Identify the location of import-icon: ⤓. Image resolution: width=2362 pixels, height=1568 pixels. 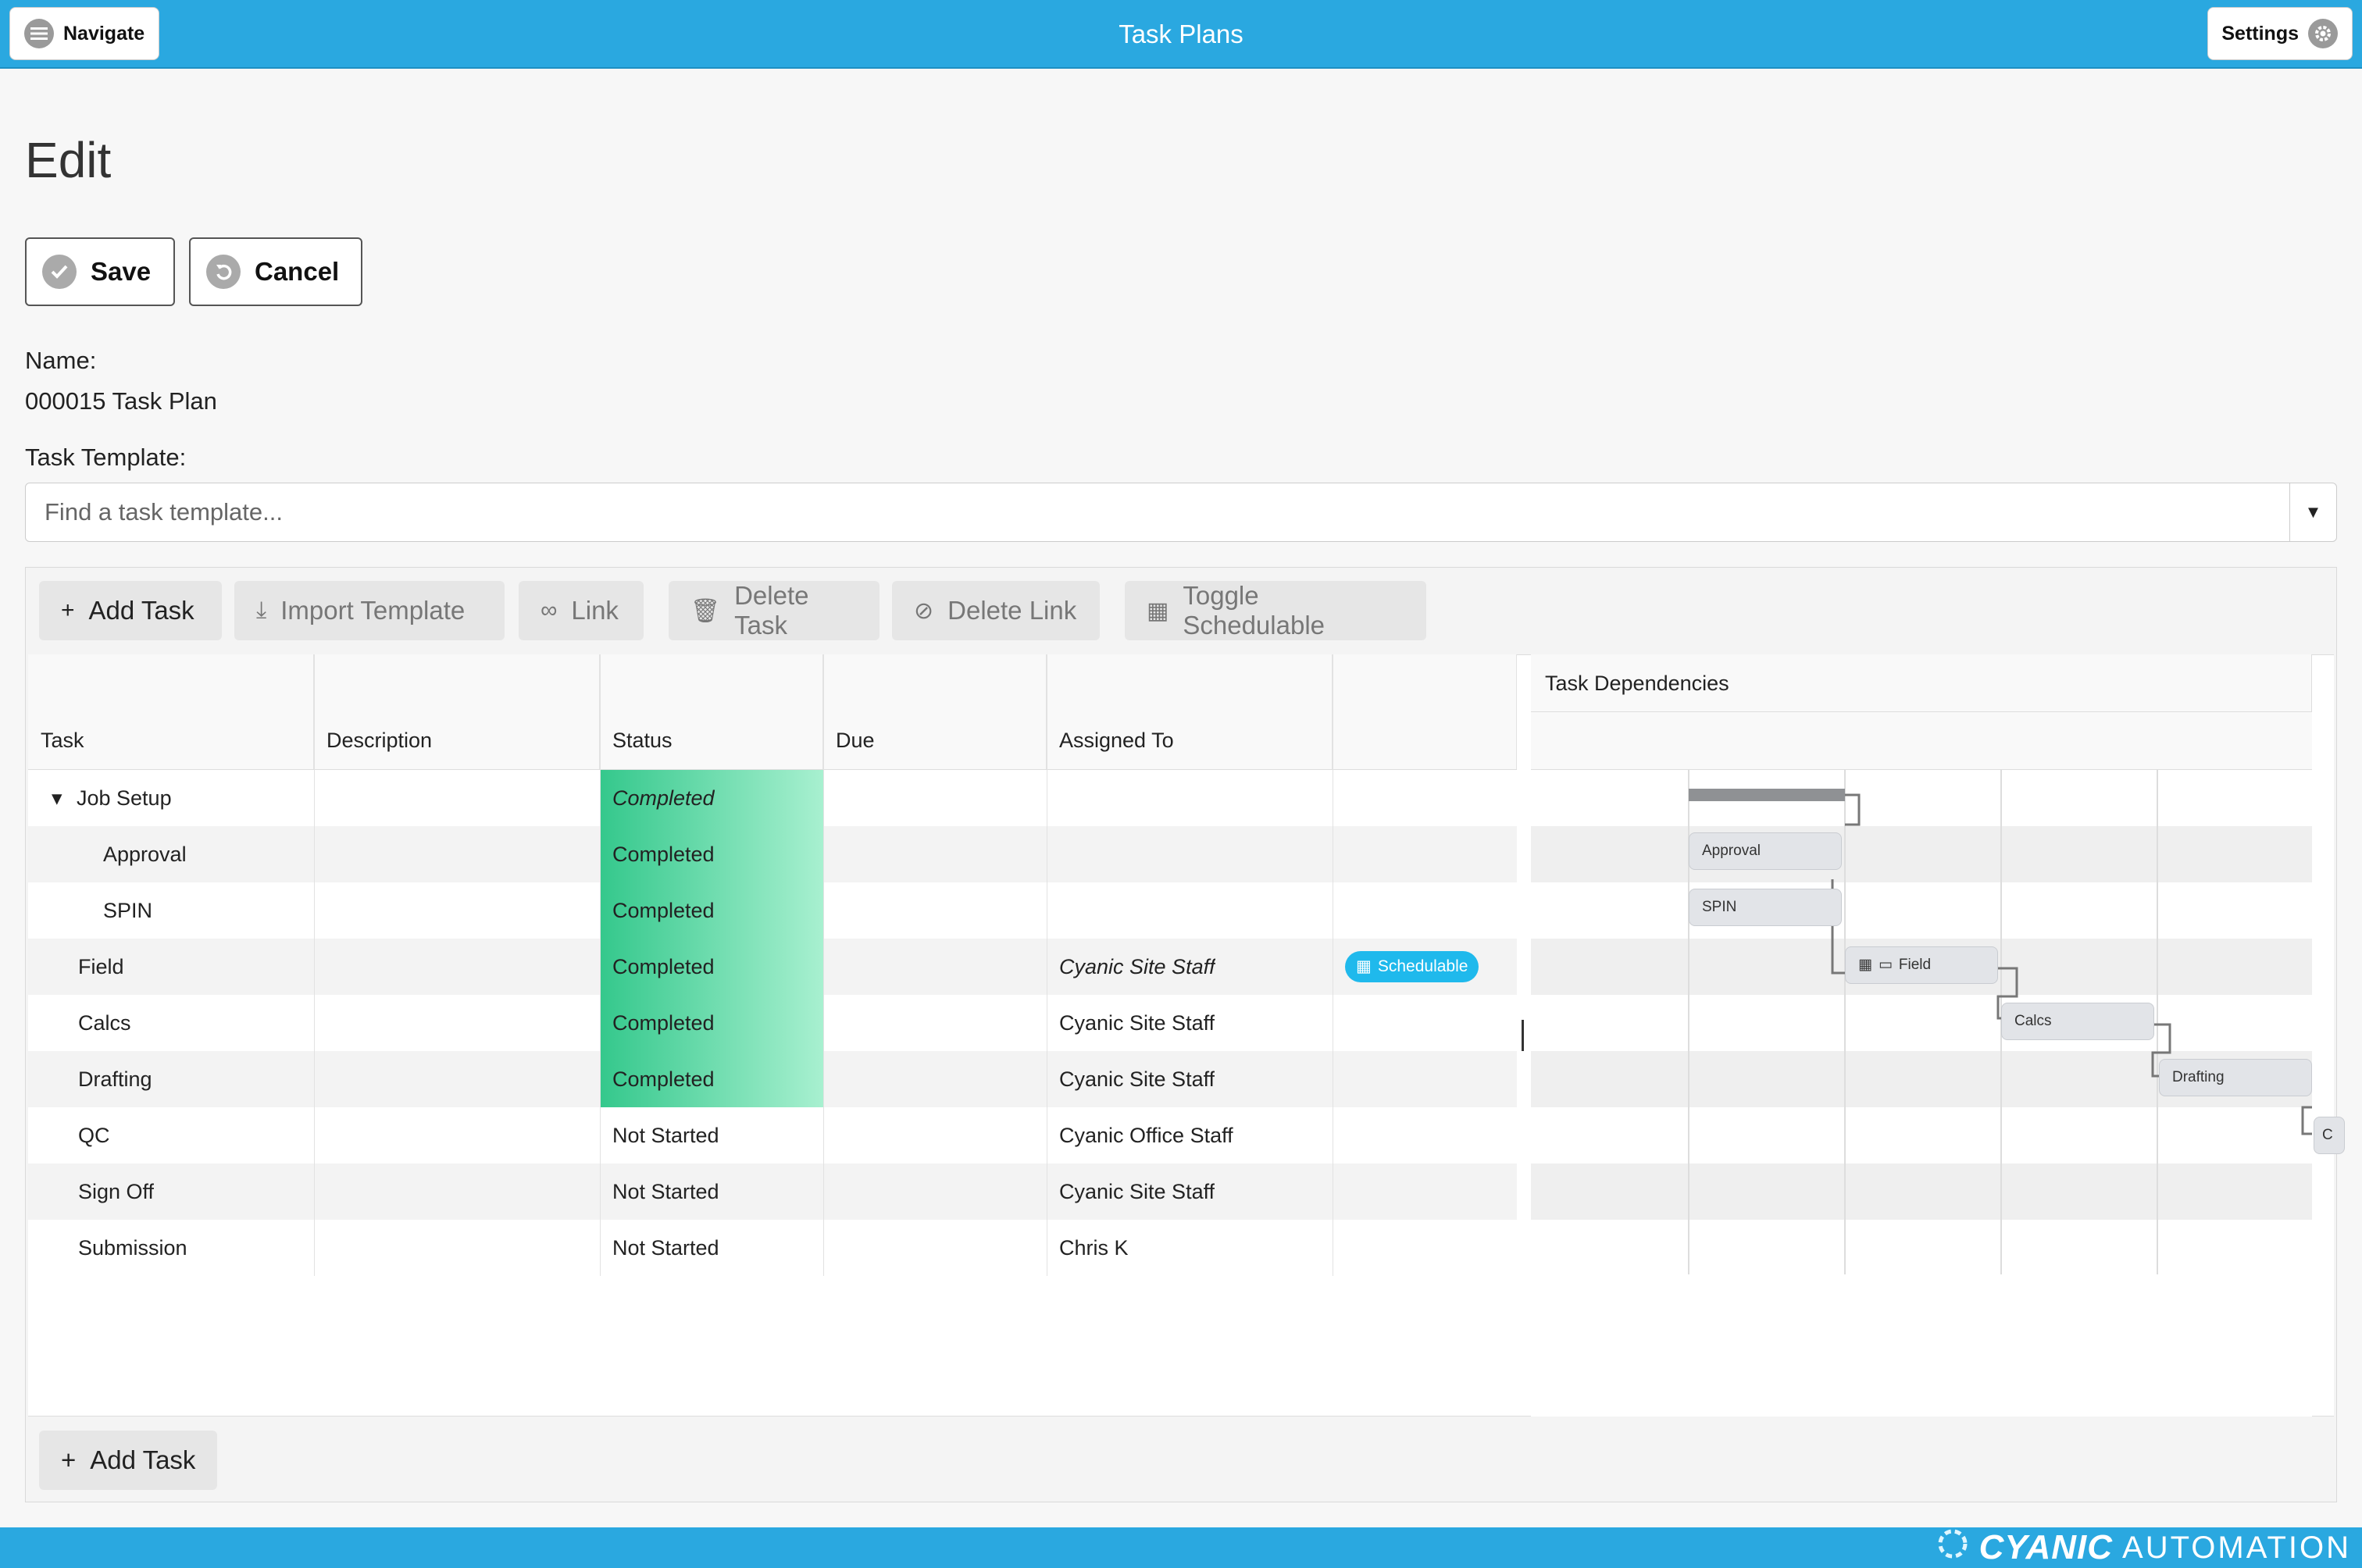
(261, 610).